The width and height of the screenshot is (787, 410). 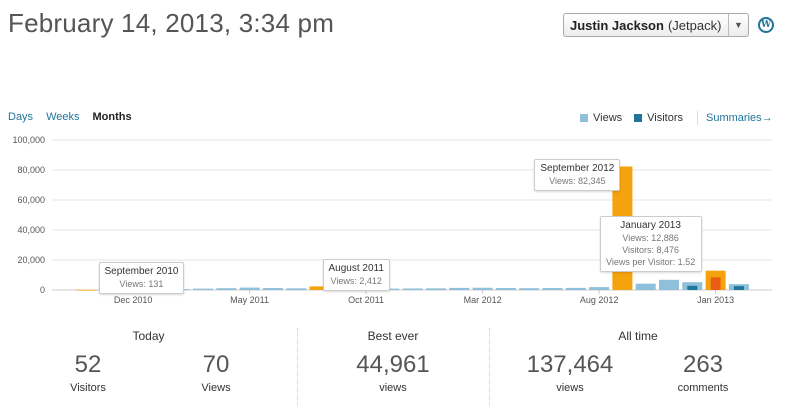 I want to click on all-time-views-label: views, so click(x=570, y=388).